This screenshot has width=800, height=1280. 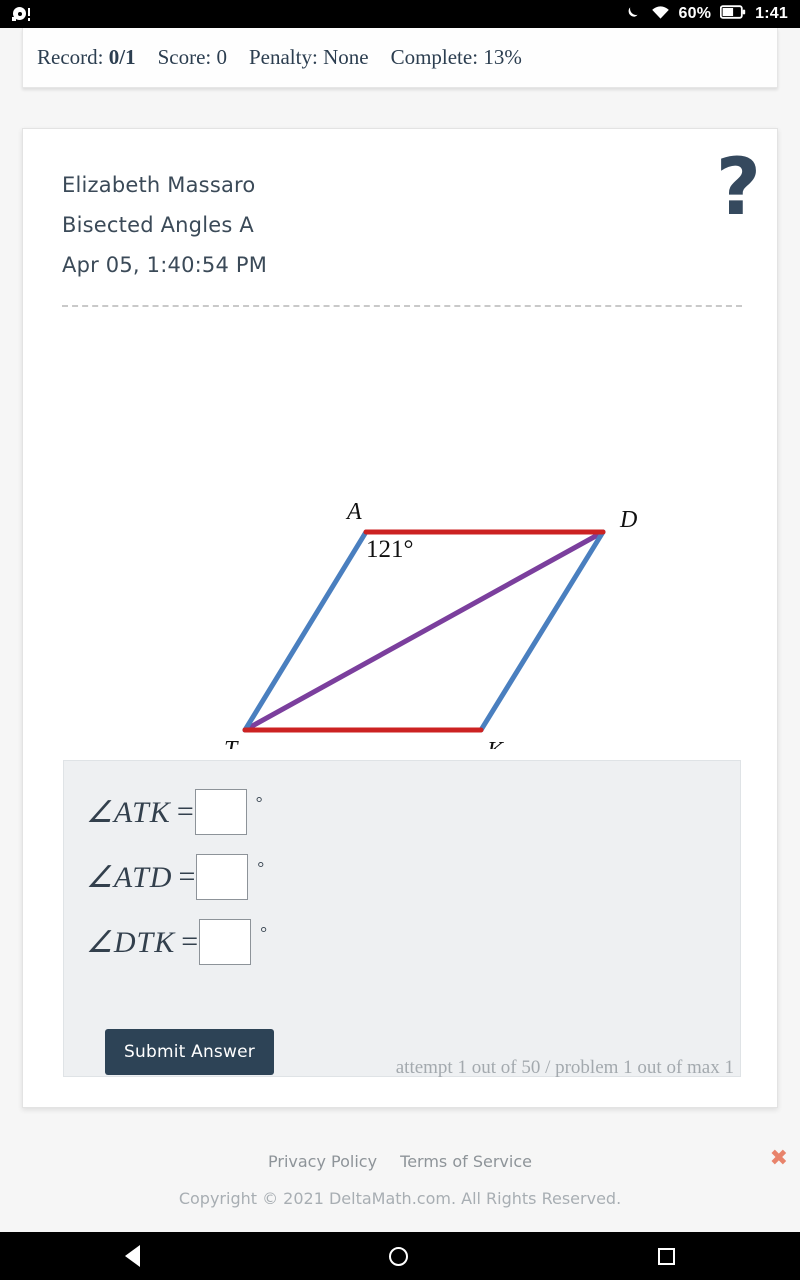 What do you see at coordinates (174, 812) in the screenshot?
I see `answer-row-1: ∠ATK = °` at bounding box center [174, 812].